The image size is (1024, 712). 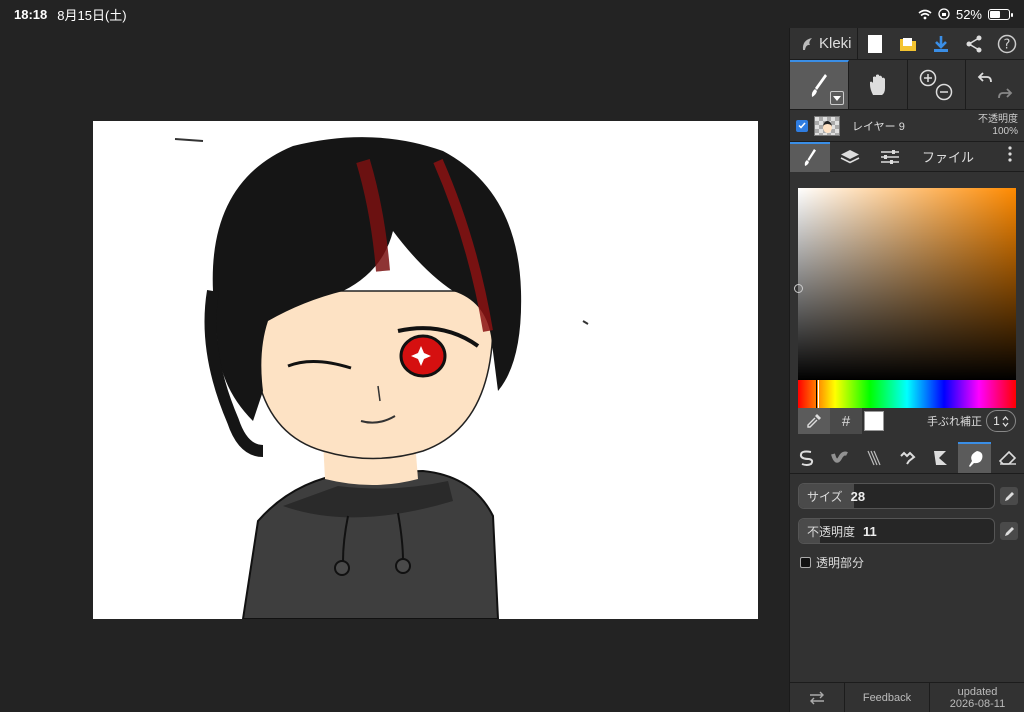 I want to click on help-icon: ?, so click(x=1007, y=44).